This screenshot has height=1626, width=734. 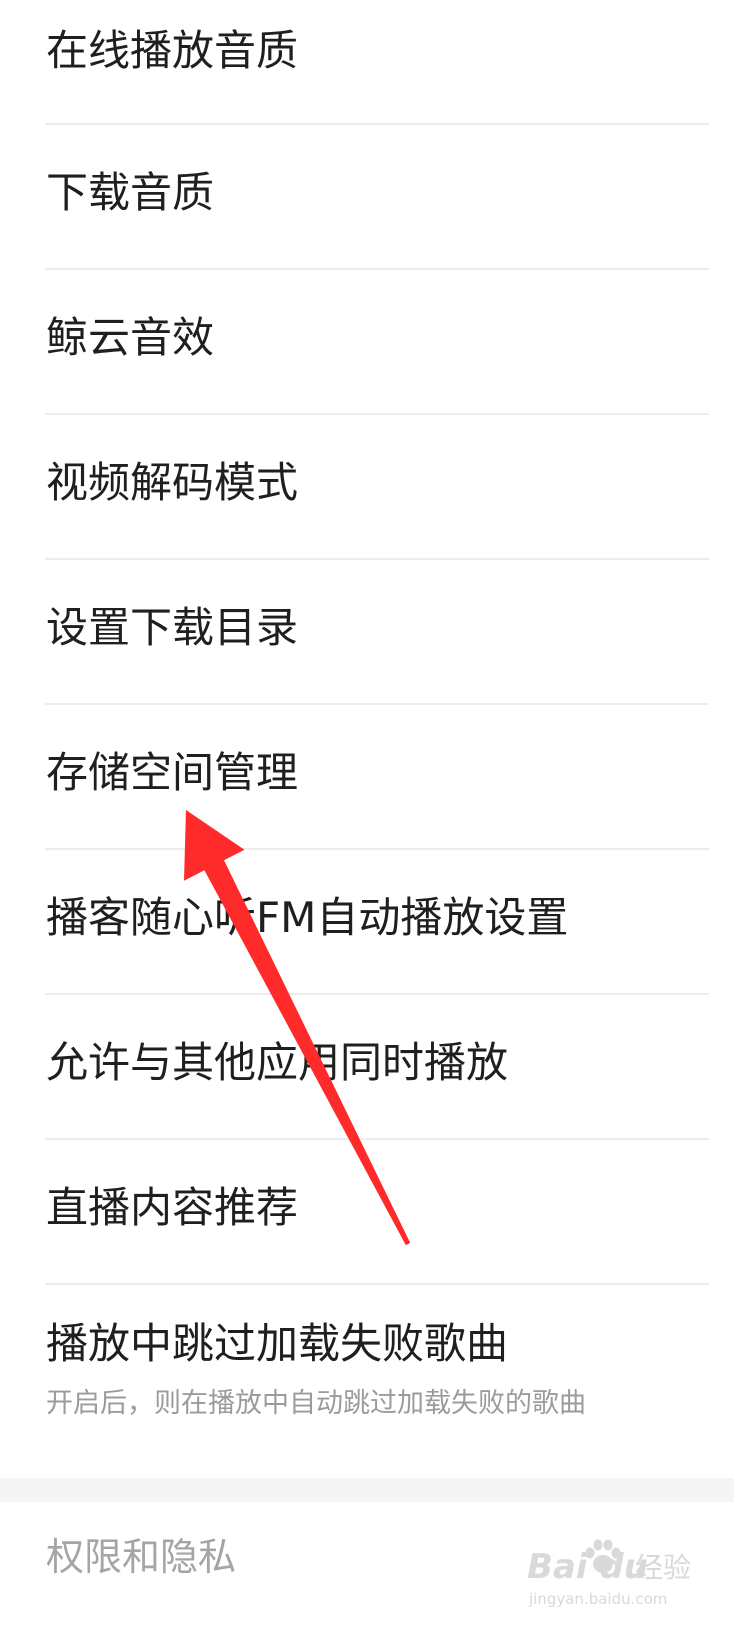 What do you see at coordinates (367, 632) in the screenshot?
I see `setting-download-dir: 设置下载目录` at bounding box center [367, 632].